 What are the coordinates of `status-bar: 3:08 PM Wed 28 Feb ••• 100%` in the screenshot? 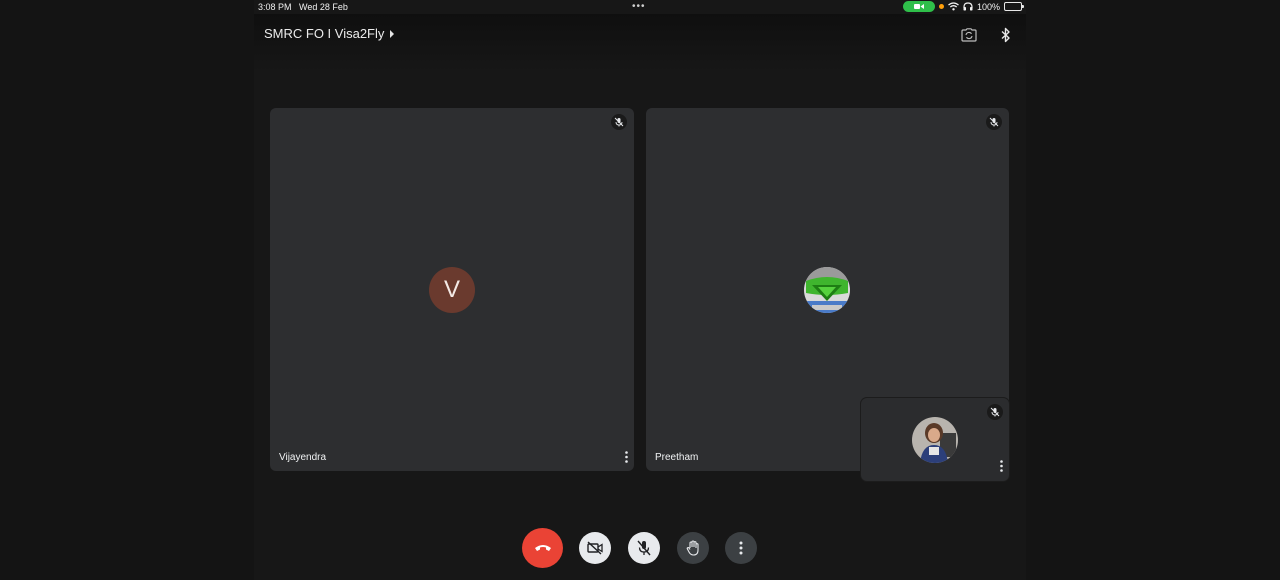 It's located at (640, 7).